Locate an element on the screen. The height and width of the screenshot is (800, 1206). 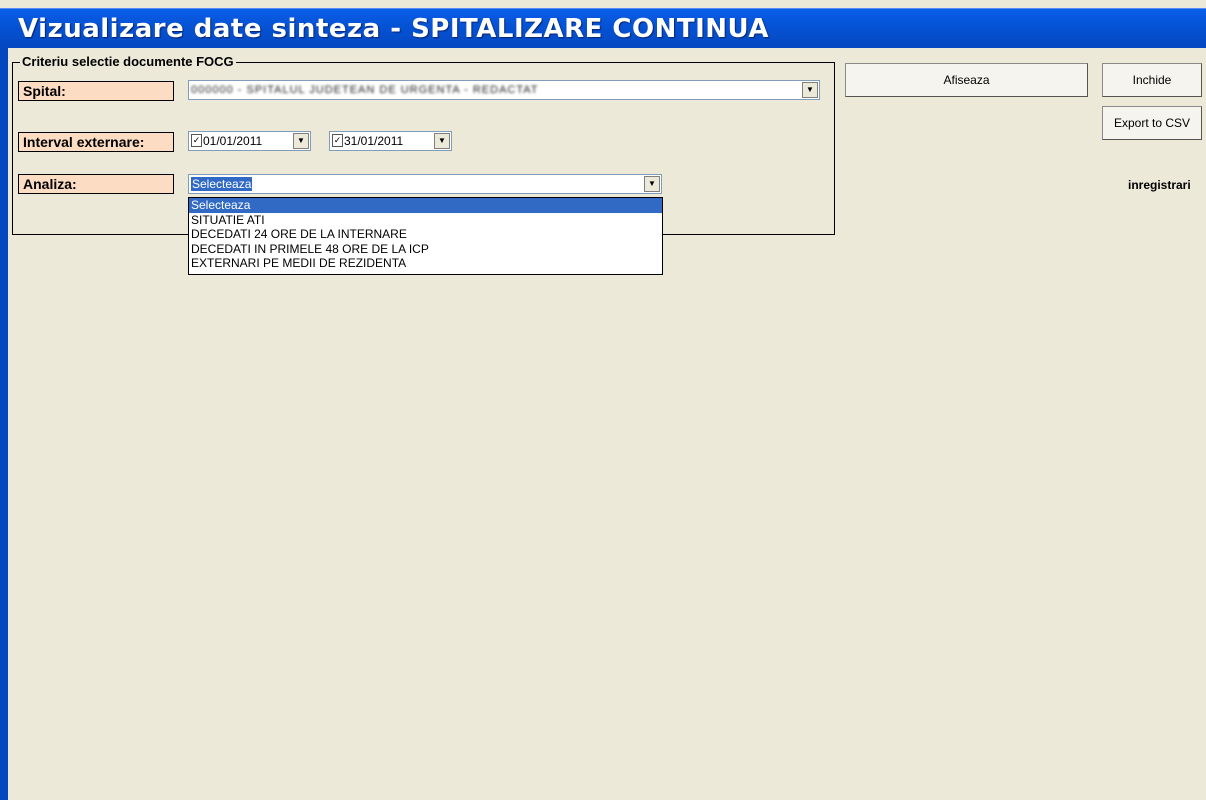
date-from-picker: ✓ 01/01/2011 ▼ is located at coordinates (249, 141).